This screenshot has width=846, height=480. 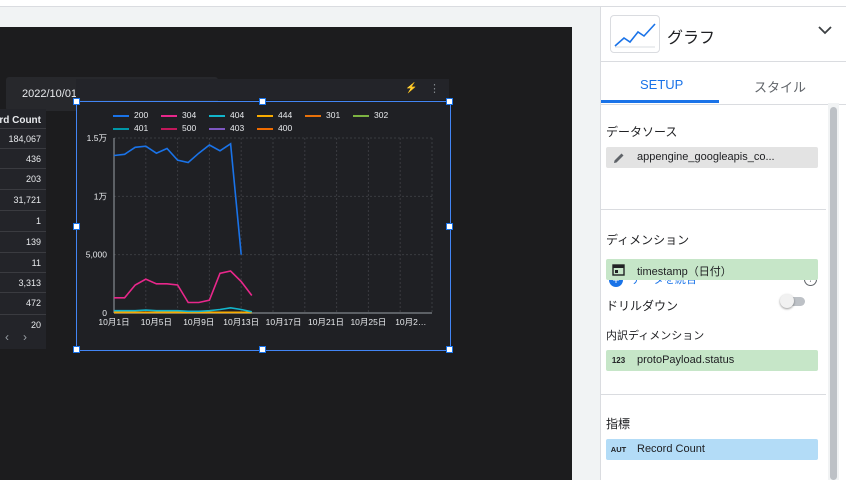 I want to click on x-tick-label: 10月13日, so click(x=241, y=322).